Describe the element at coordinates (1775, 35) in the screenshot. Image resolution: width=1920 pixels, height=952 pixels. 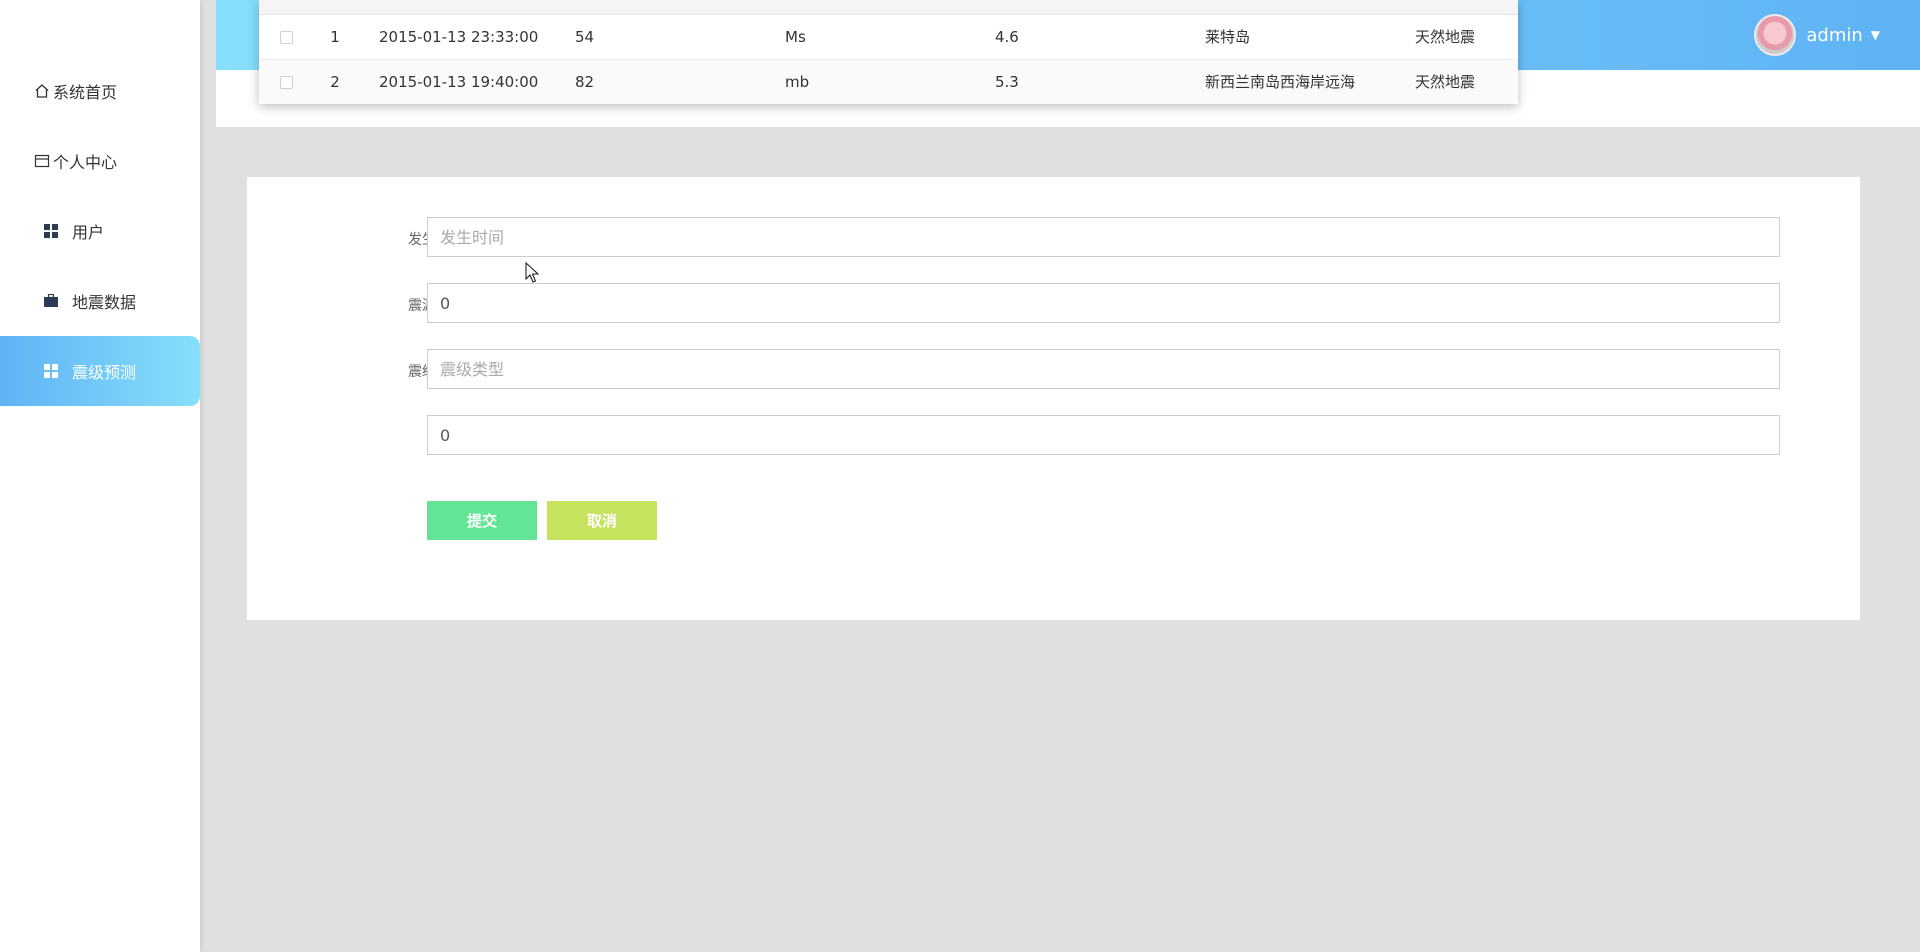
I see `avatar` at that location.